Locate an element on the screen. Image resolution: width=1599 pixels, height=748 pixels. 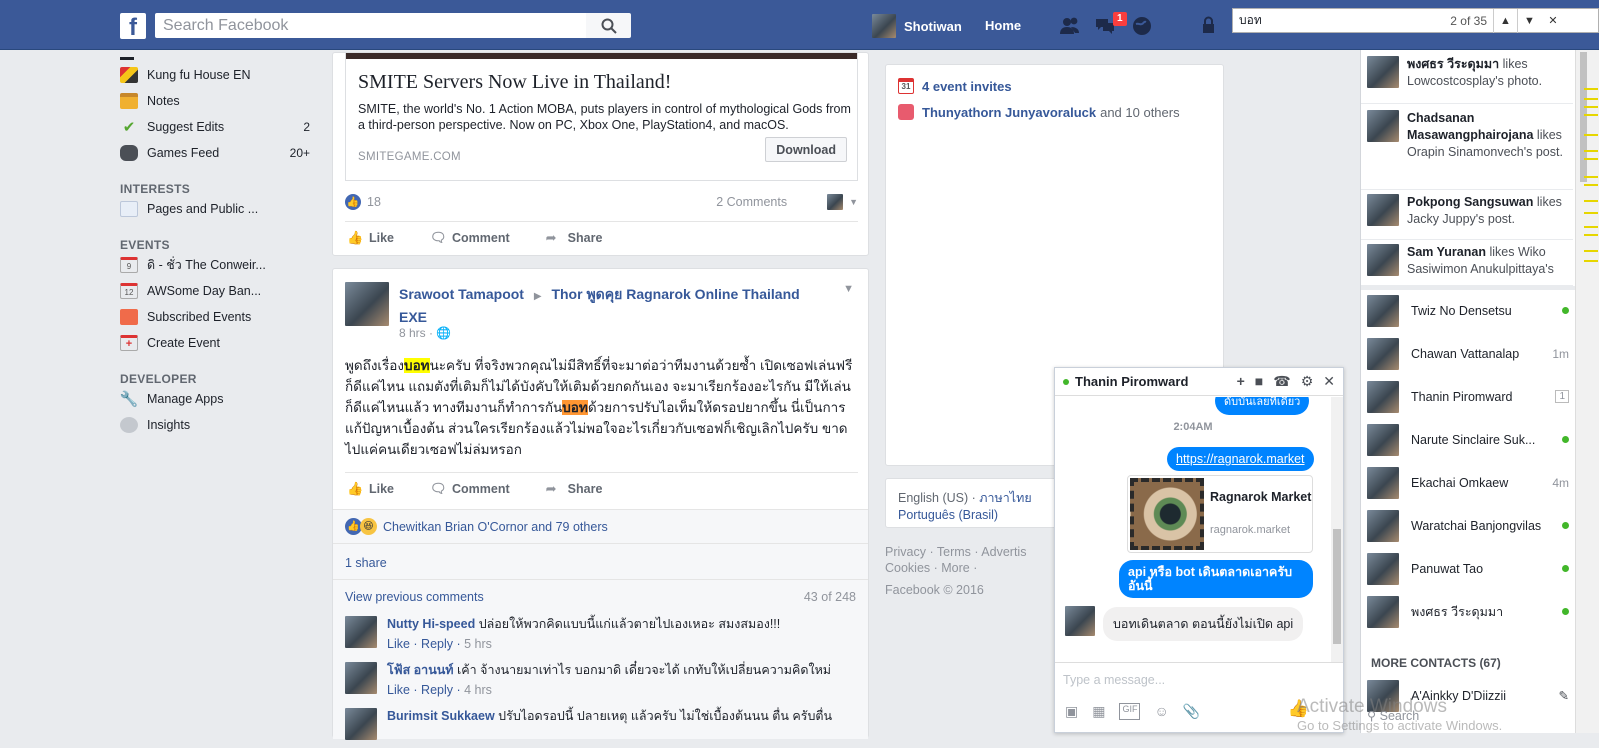
nav-item-games-feed: Games Feed 20+ is located at coordinates (220, 153).